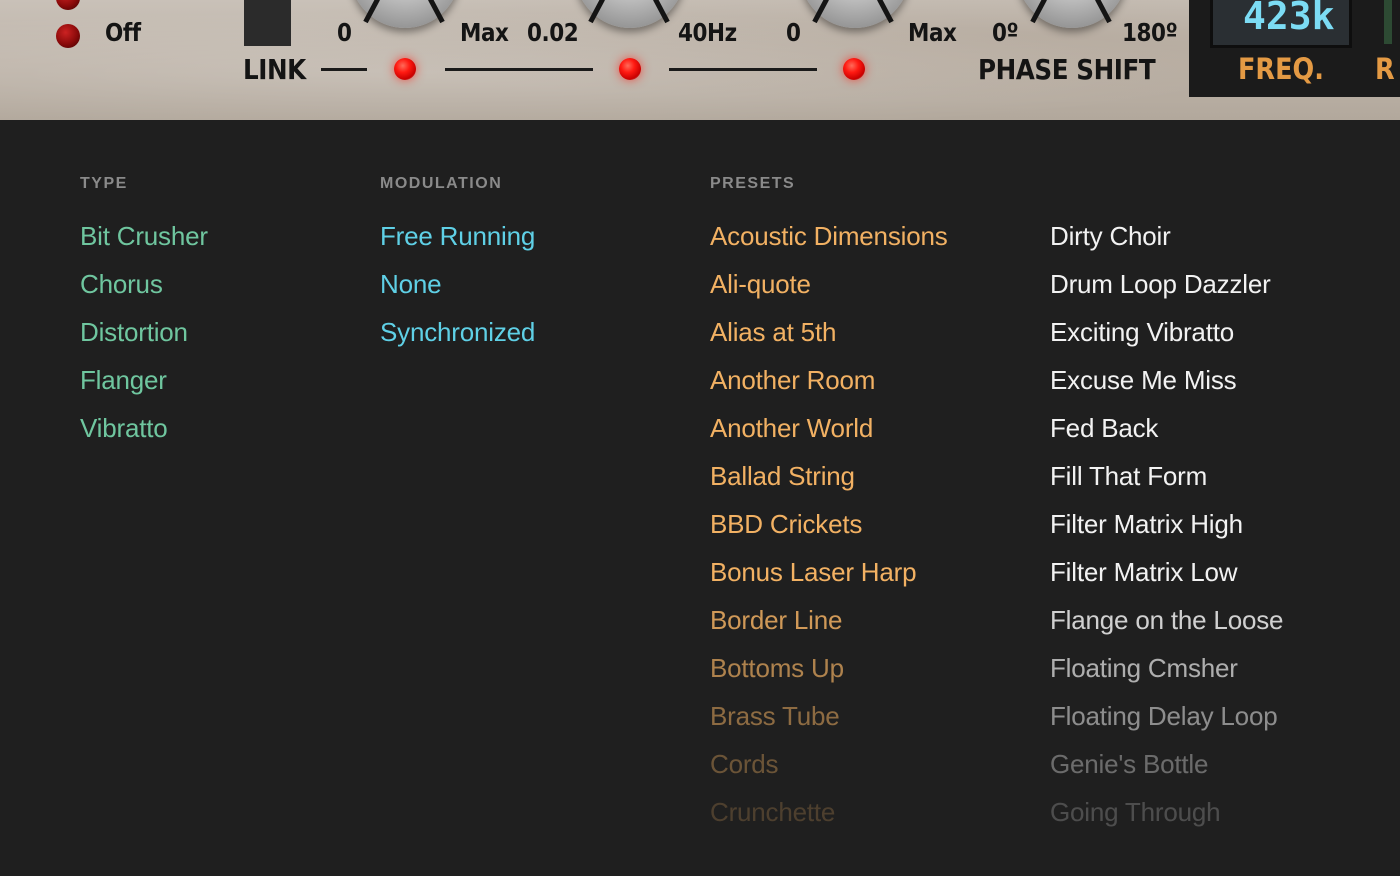 Image resolution: width=1400 pixels, height=876 pixels. Describe the element at coordinates (776, 620) in the screenshot. I see `preset-item: Border Line` at that location.